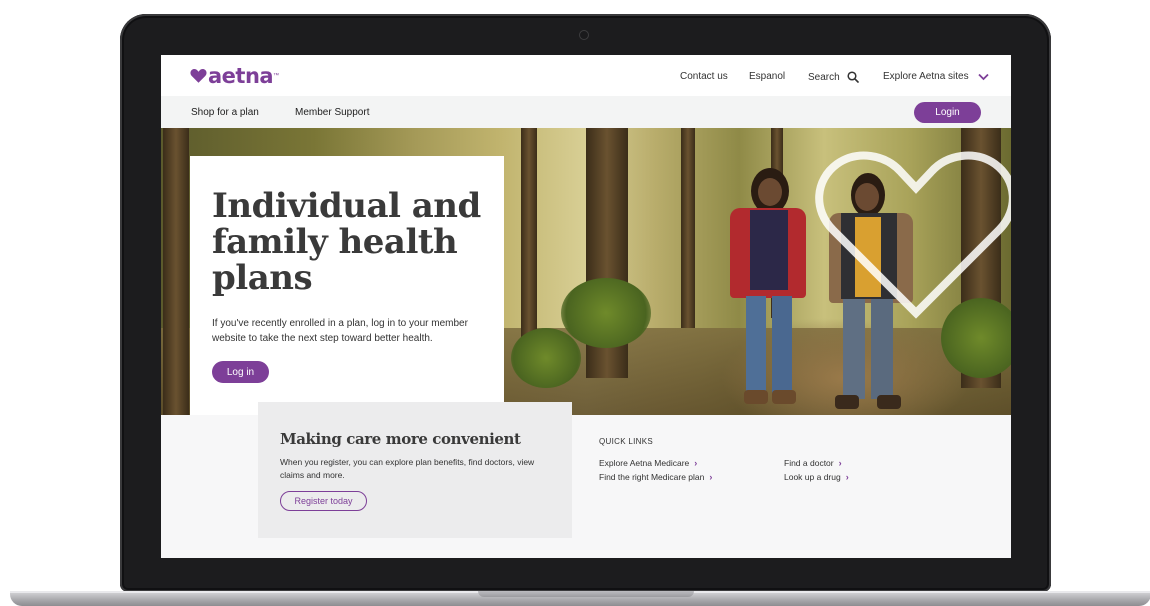  I want to click on quick-link-label: Find the right Medicare plan, so click(652, 477).